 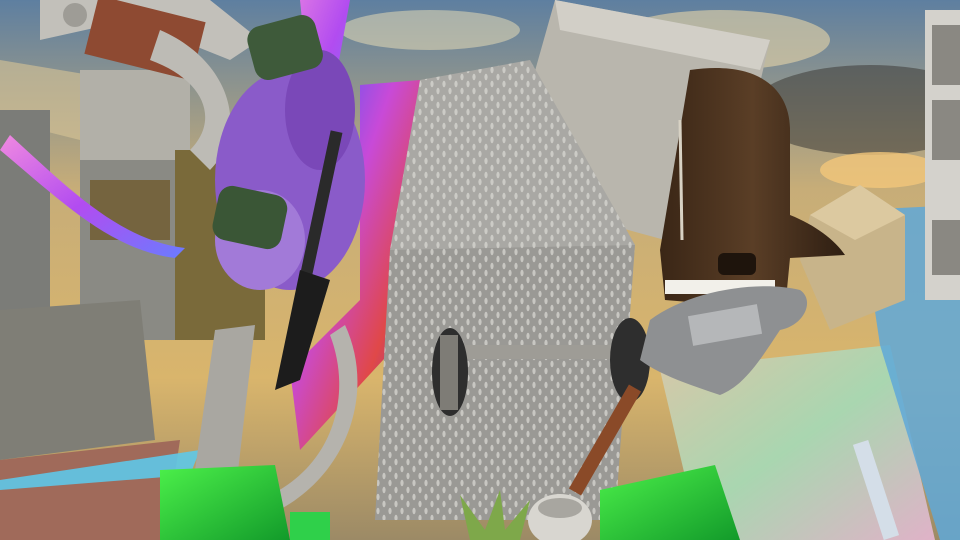 What do you see at coordinates (942, 155) in the screenshot?
I see `bookshelf-right` at bounding box center [942, 155].